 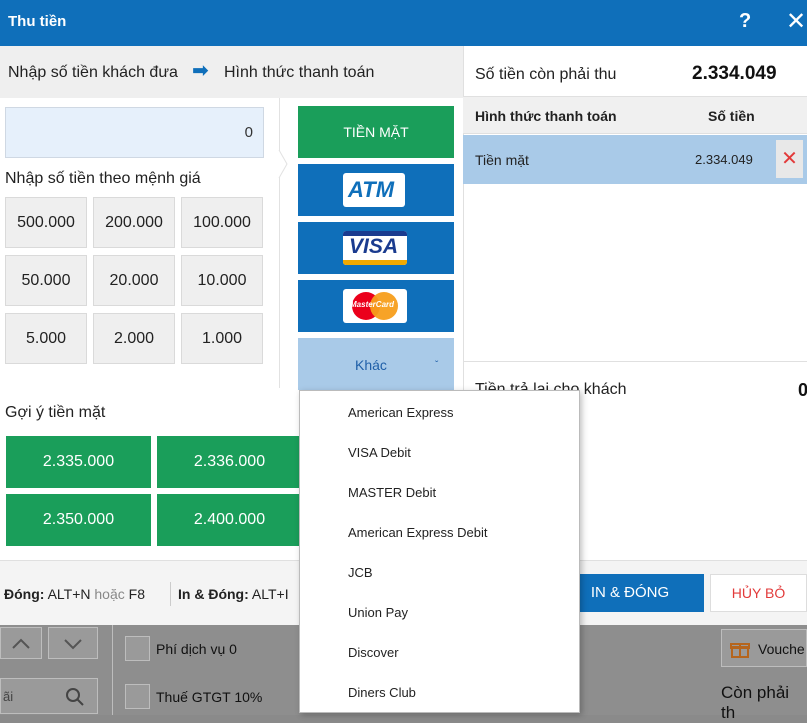 I want to click on denomination-button: 50.000, so click(x=46, y=280).